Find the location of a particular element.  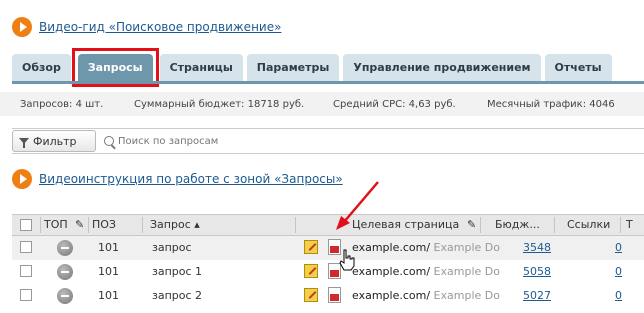

row-query: запрос is located at coordinates (172, 247).